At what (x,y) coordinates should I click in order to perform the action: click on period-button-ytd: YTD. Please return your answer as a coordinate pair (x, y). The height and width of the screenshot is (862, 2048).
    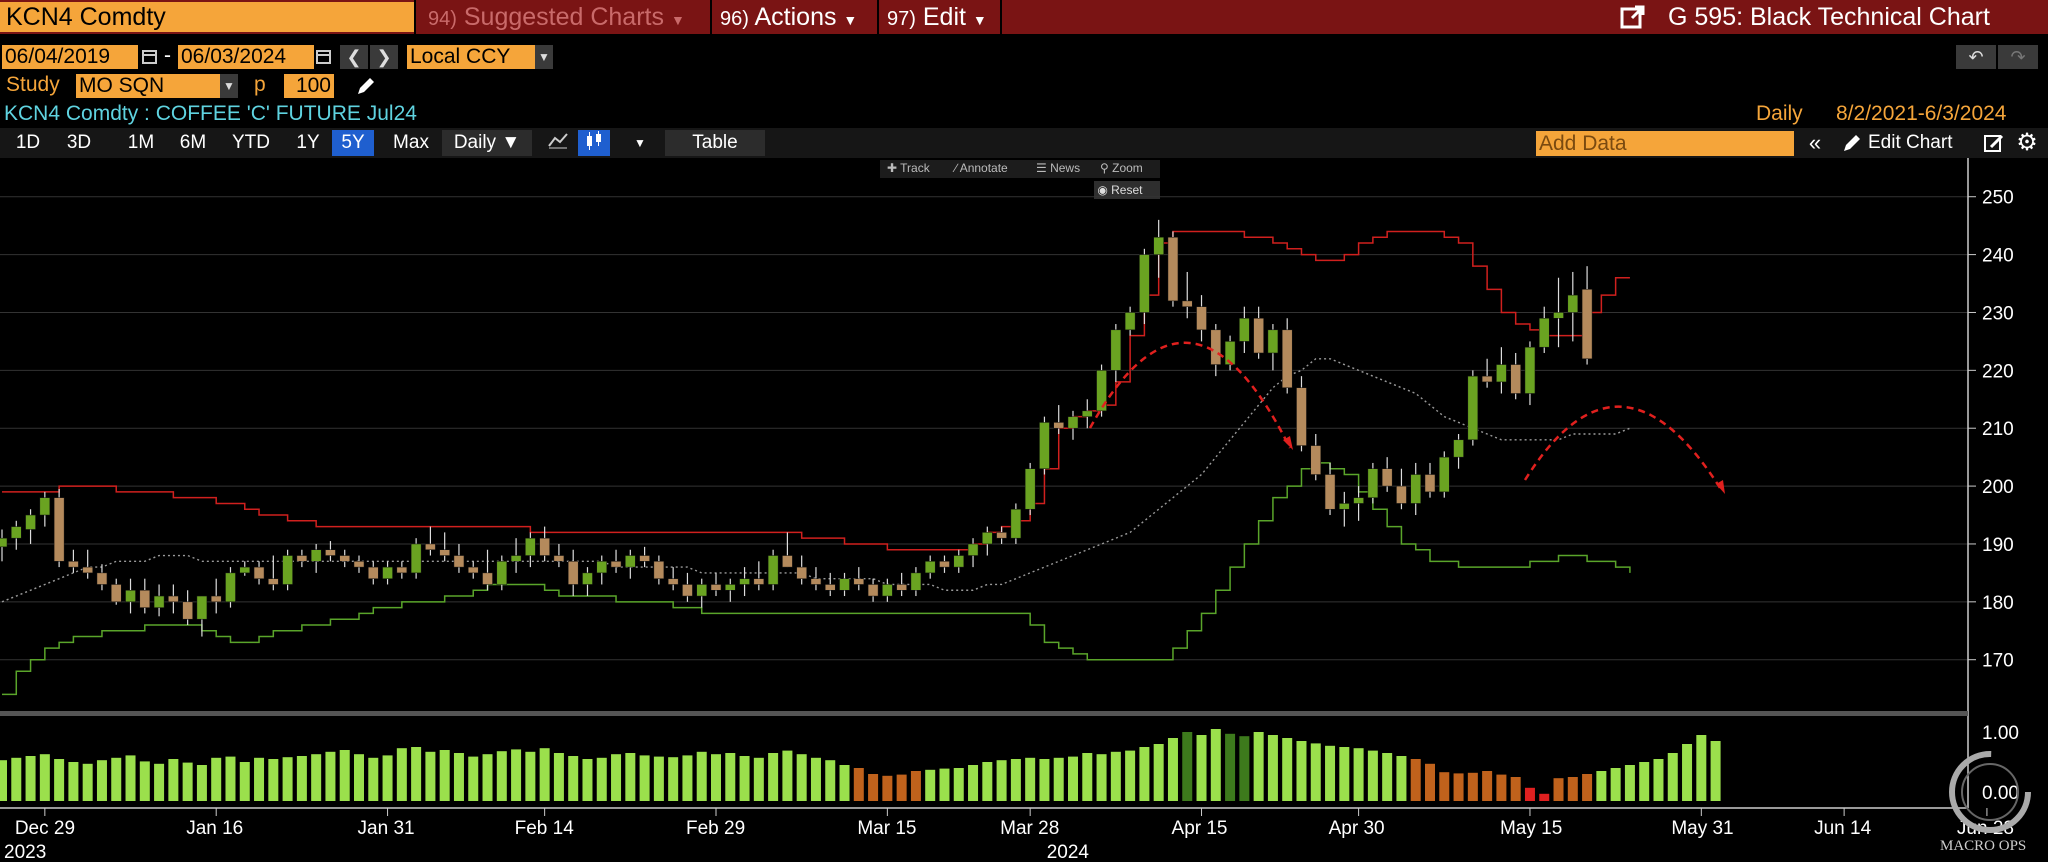
    Looking at the image, I should click on (251, 143).